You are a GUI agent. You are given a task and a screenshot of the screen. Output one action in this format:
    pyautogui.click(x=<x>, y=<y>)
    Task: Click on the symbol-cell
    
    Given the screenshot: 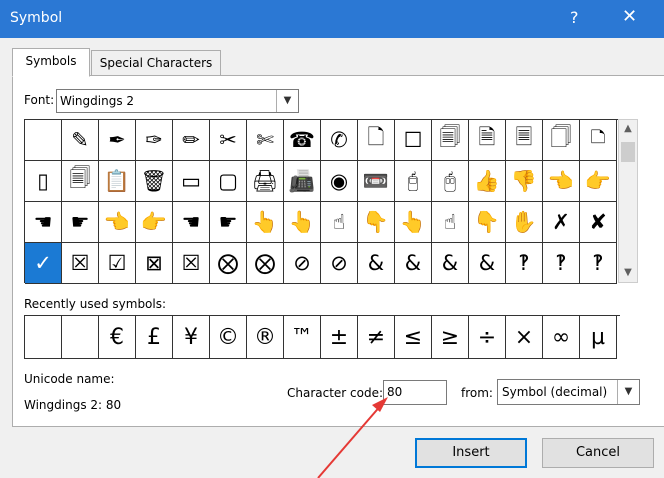 What is the action you would take?
    pyautogui.click(x=43, y=140)
    